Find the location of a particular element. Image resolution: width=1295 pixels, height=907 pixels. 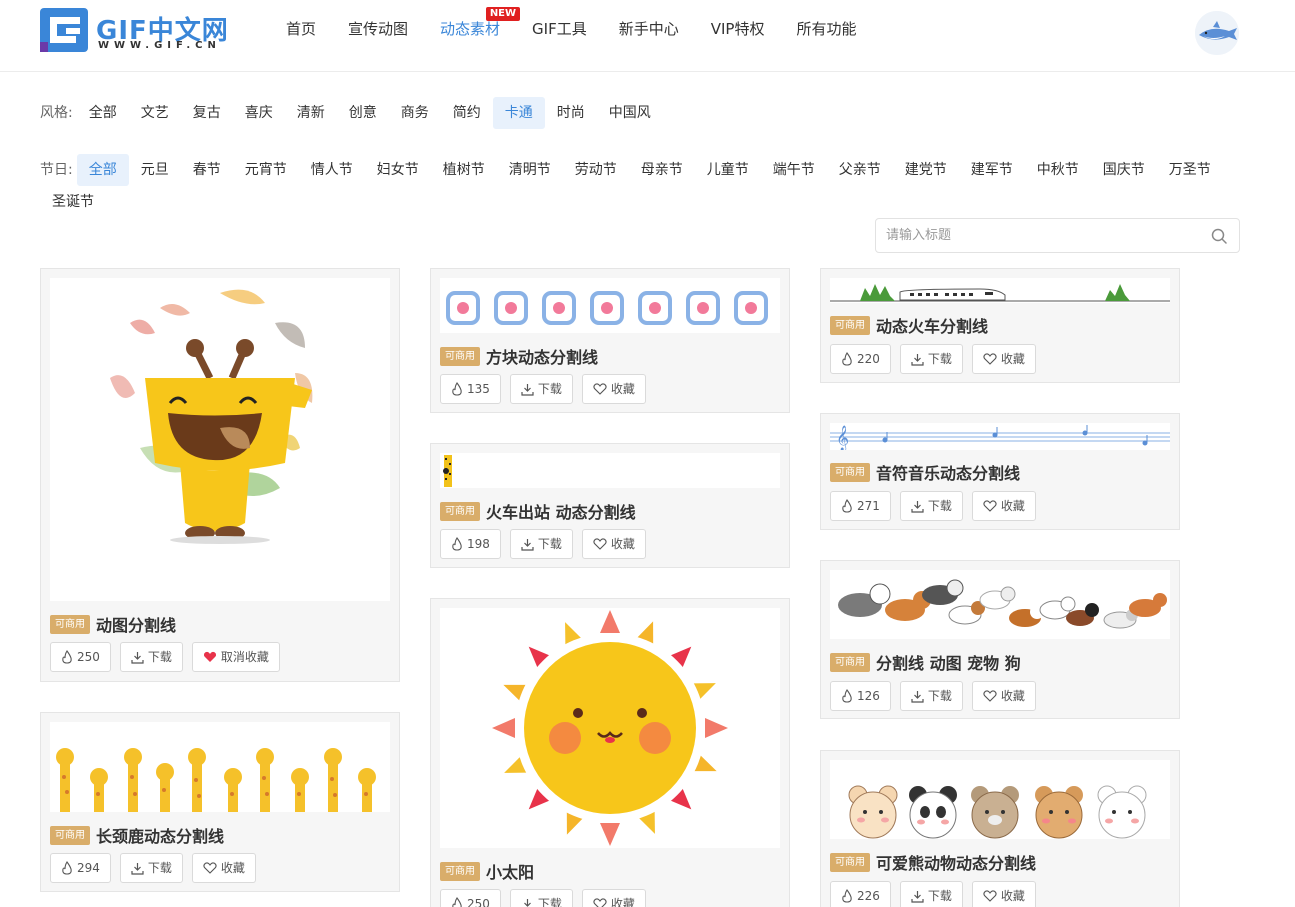

card-title: 分割线 动图 宠物 狗 is located at coordinates (948, 662).